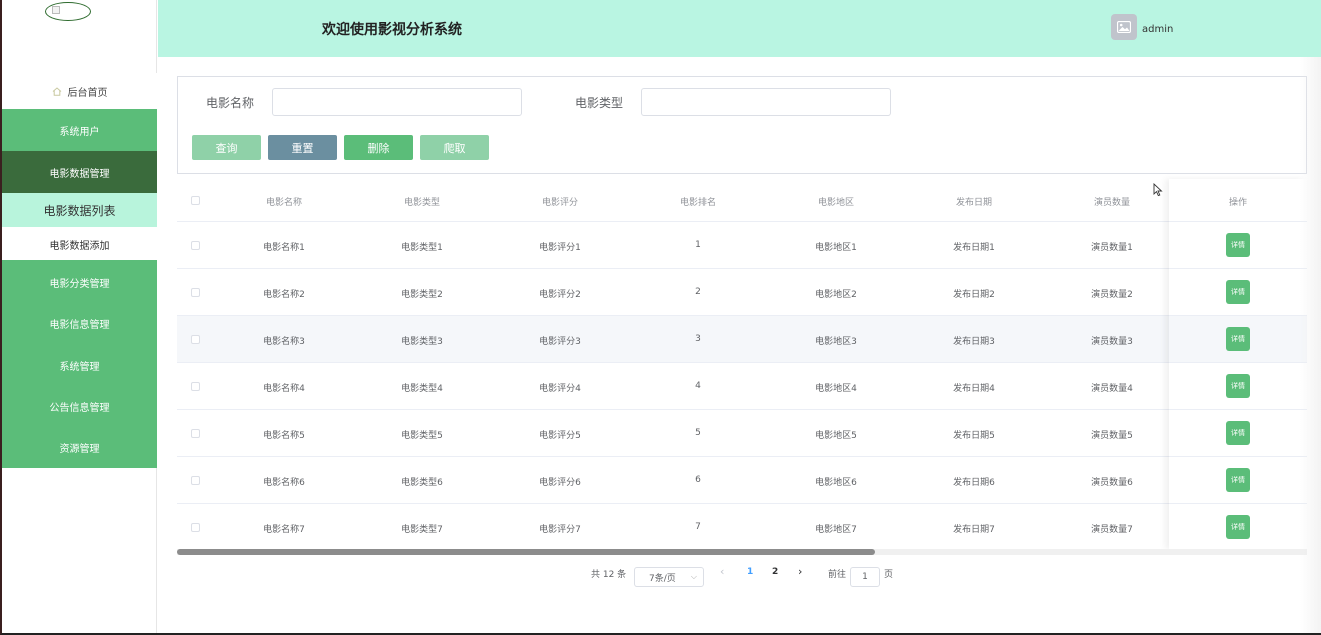  I want to click on column-header: 电影排名, so click(697, 203).